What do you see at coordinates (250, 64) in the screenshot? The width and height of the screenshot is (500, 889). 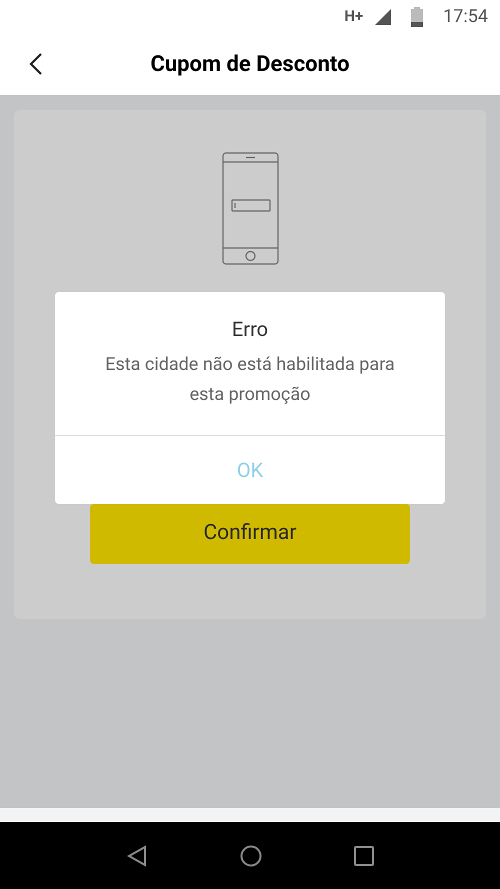 I see `page-title: Cupom de Desconto` at bounding box center [250, 64].